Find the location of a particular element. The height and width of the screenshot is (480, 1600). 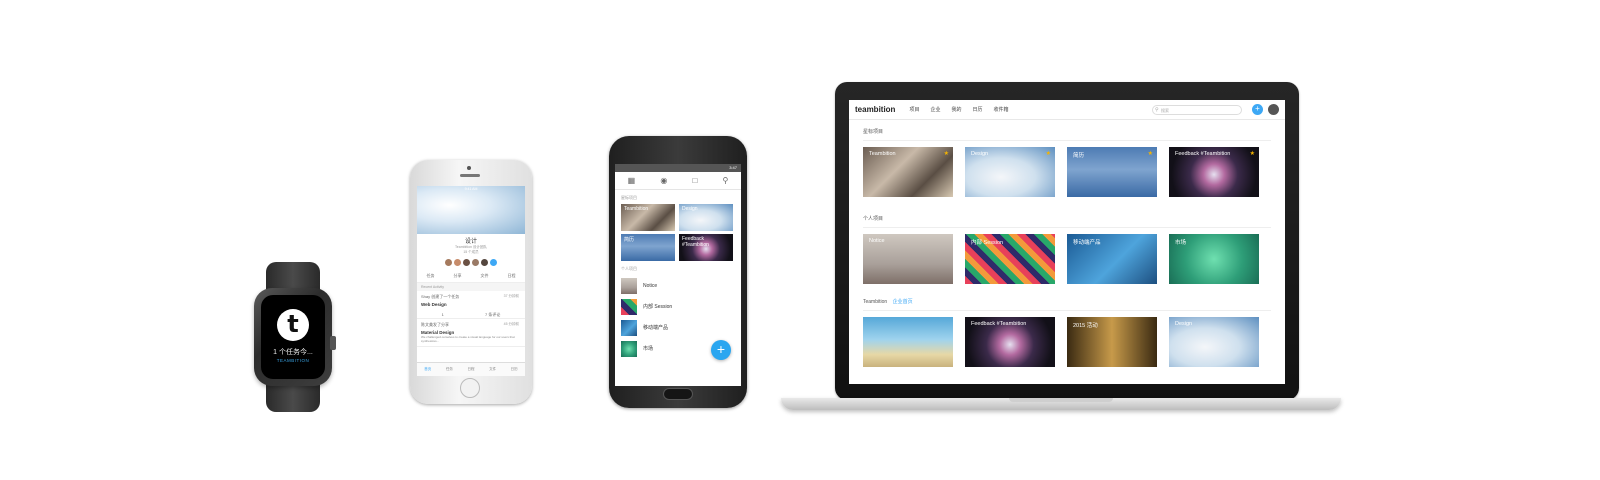

tab-schedule: 日程 is located at coordinates (470, 369).